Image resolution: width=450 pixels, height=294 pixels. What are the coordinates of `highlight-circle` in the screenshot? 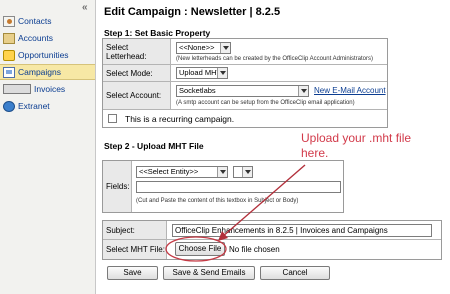 It's located at (196, 249).